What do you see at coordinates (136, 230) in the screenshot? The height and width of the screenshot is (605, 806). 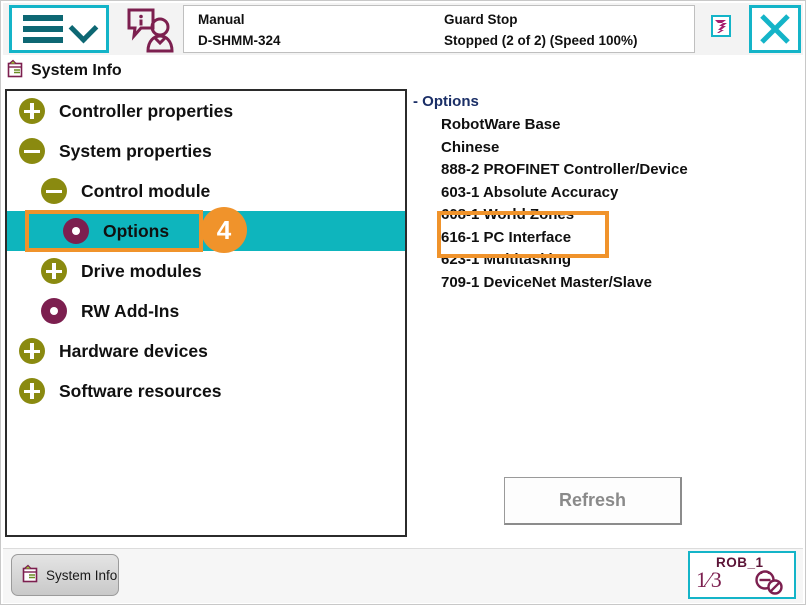 I see `tree-item-label: Options` at bounding box center [136, 230].